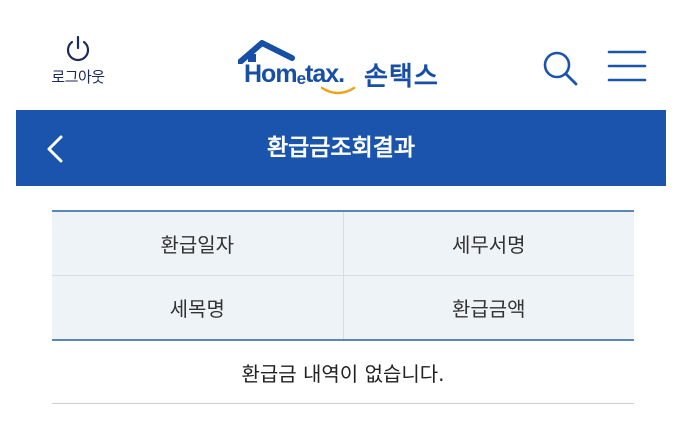  I want to click on table-row: 환급금 내역이 없습니다., so click(343, 372).